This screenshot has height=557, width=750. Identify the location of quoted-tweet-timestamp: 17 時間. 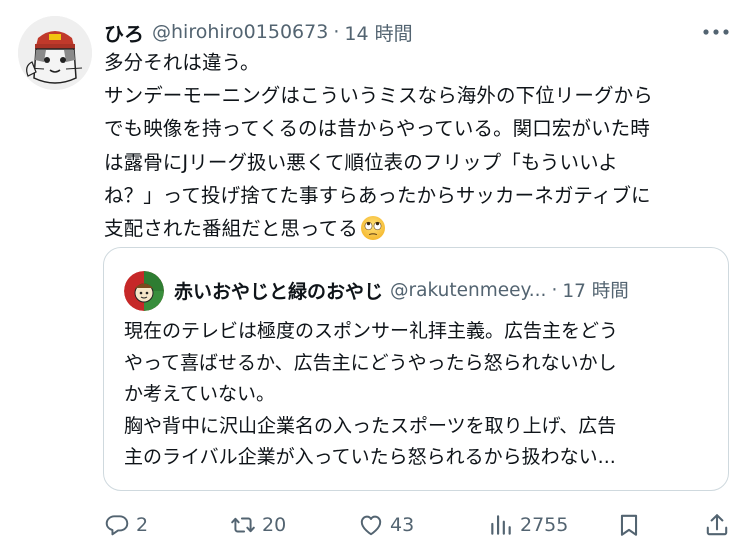
(595, 290).